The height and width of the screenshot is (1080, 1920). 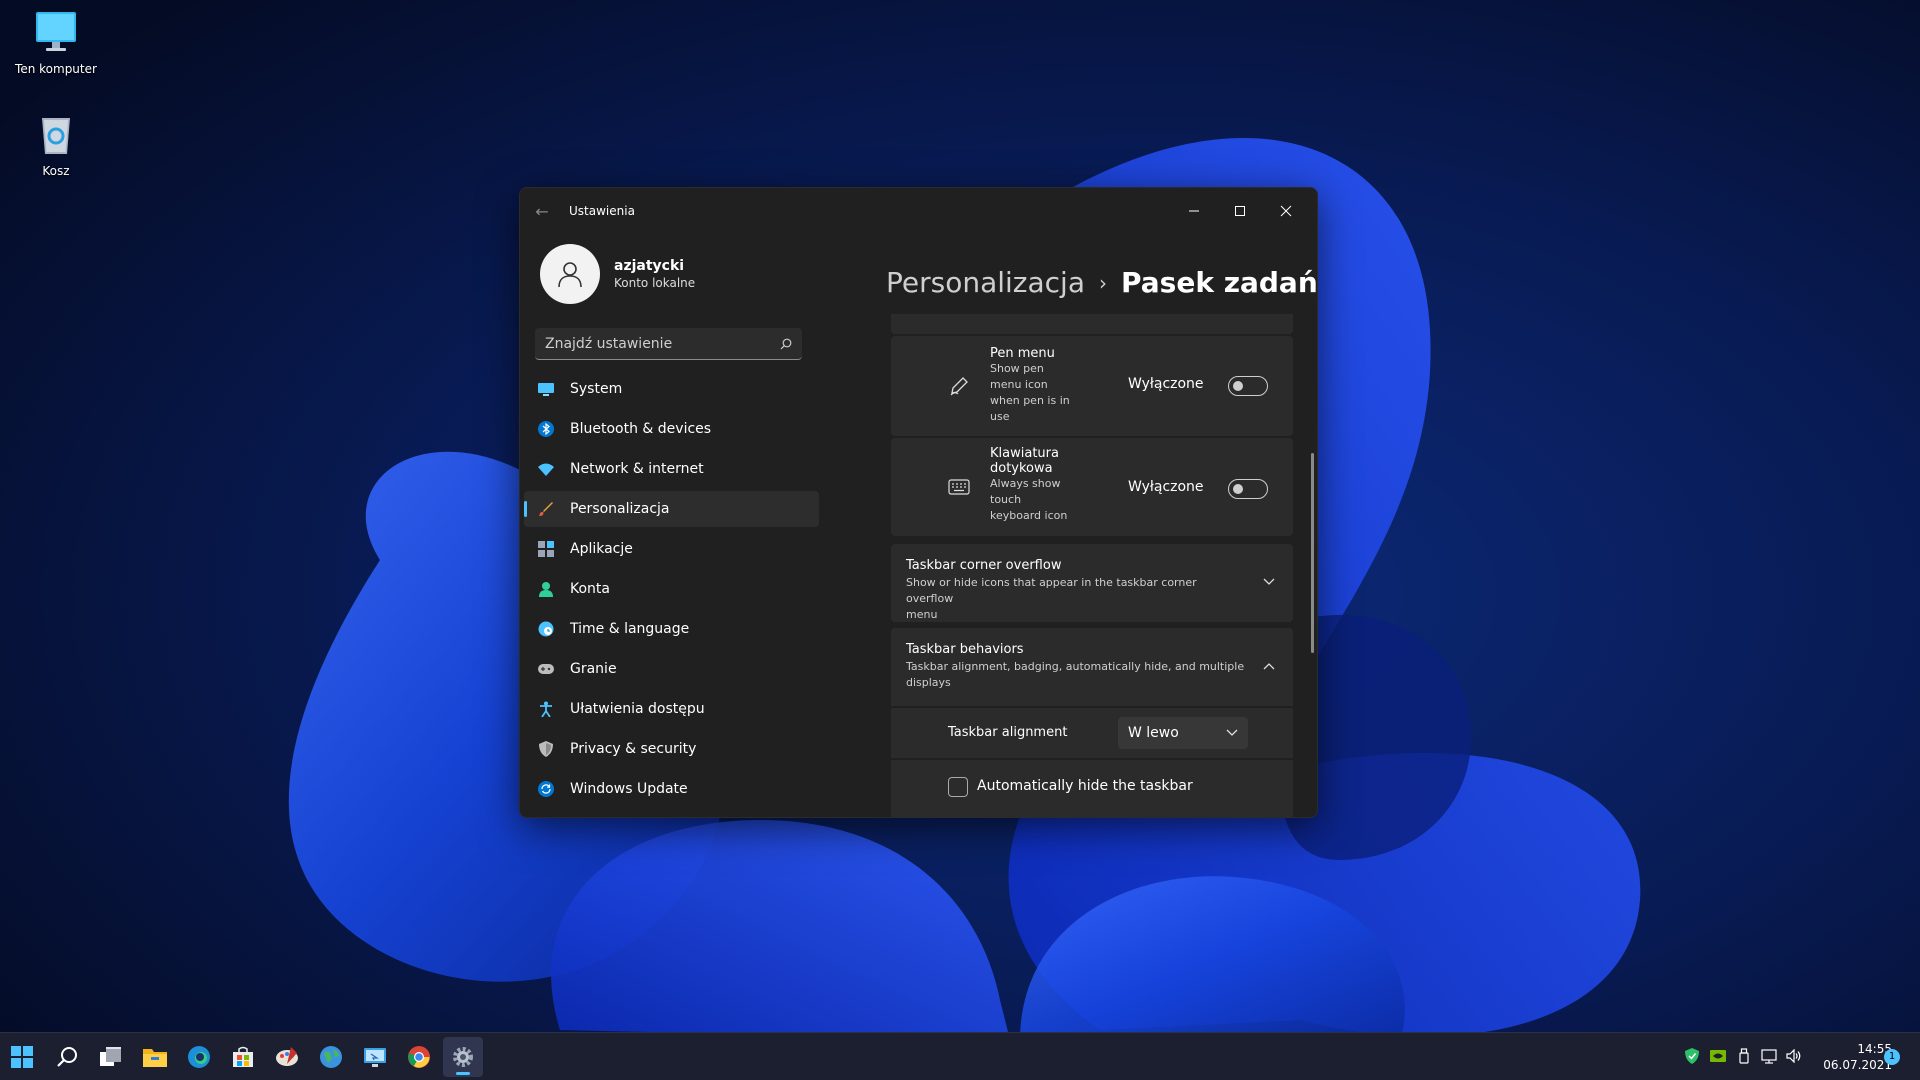 I want to click on gpu-tray-icon, so click(x=1718, y=1056).